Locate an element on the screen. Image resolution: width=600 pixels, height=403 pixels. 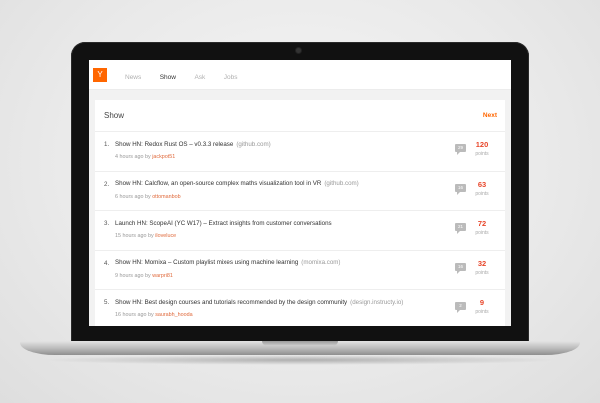
story-time: 16 hours ago is located at coordinates (131, 315).